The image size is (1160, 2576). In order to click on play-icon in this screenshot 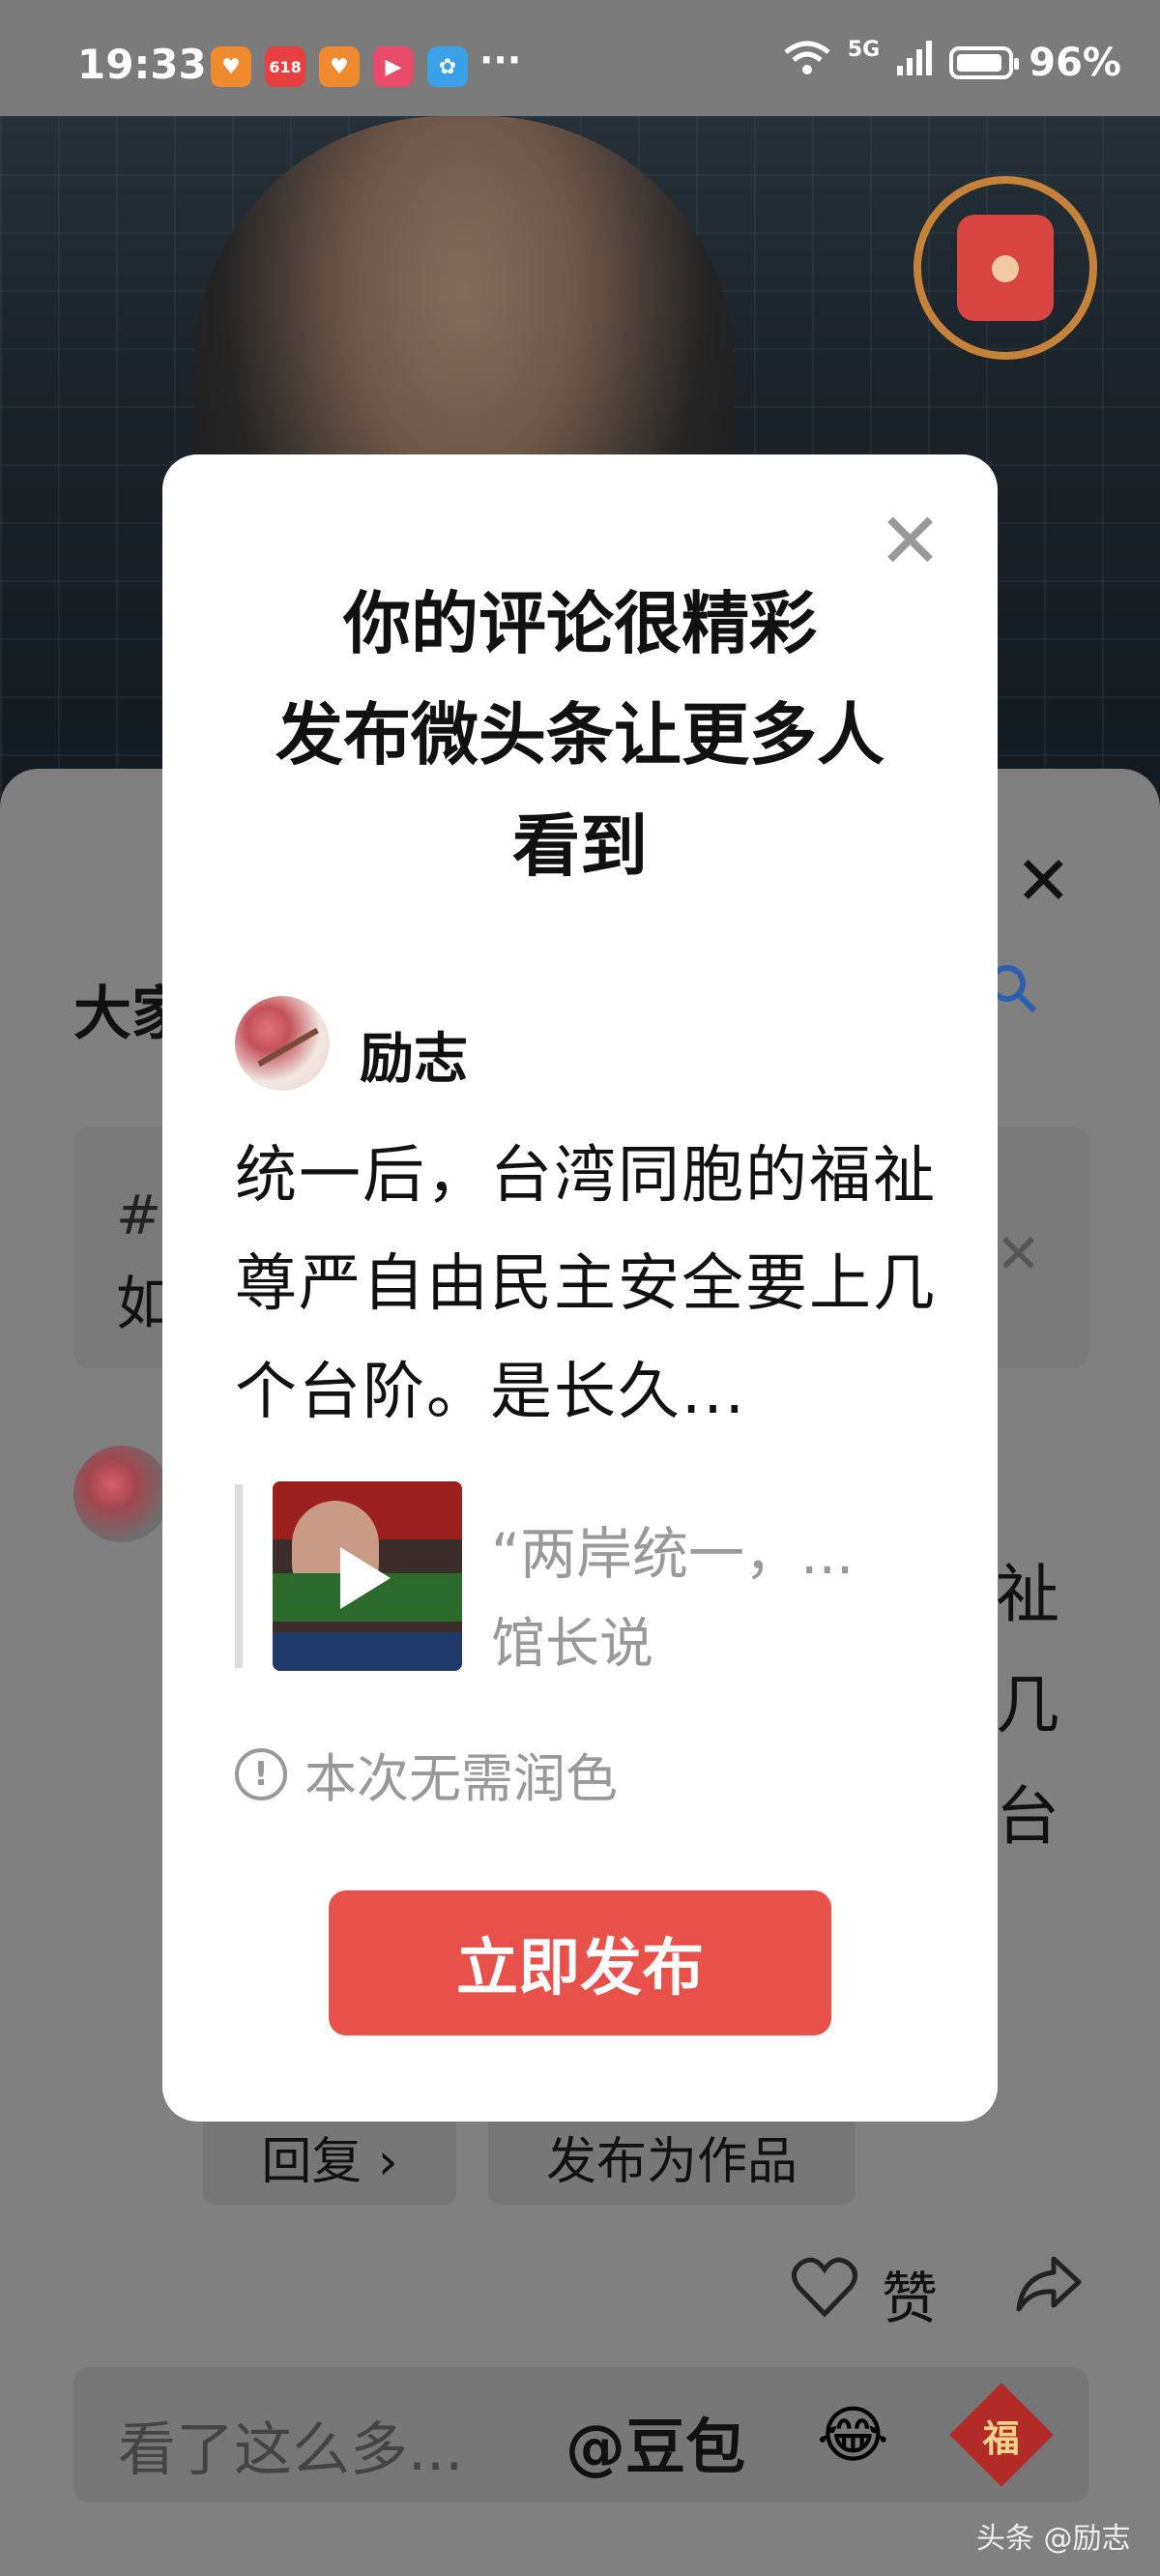, I will do `click(365, 1578)`.